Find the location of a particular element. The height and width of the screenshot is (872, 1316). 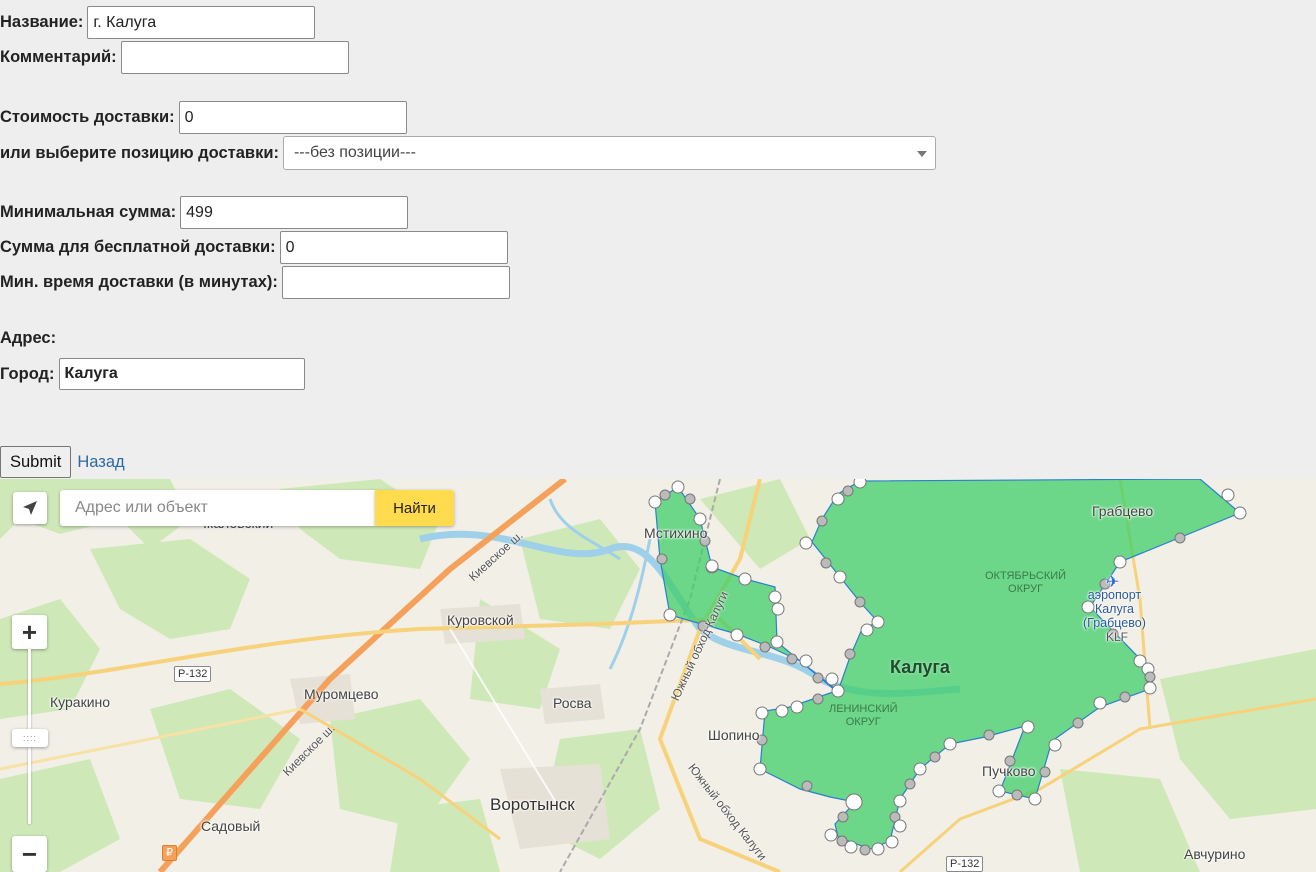

city-row: Город: is located at coordinates (152, 374).